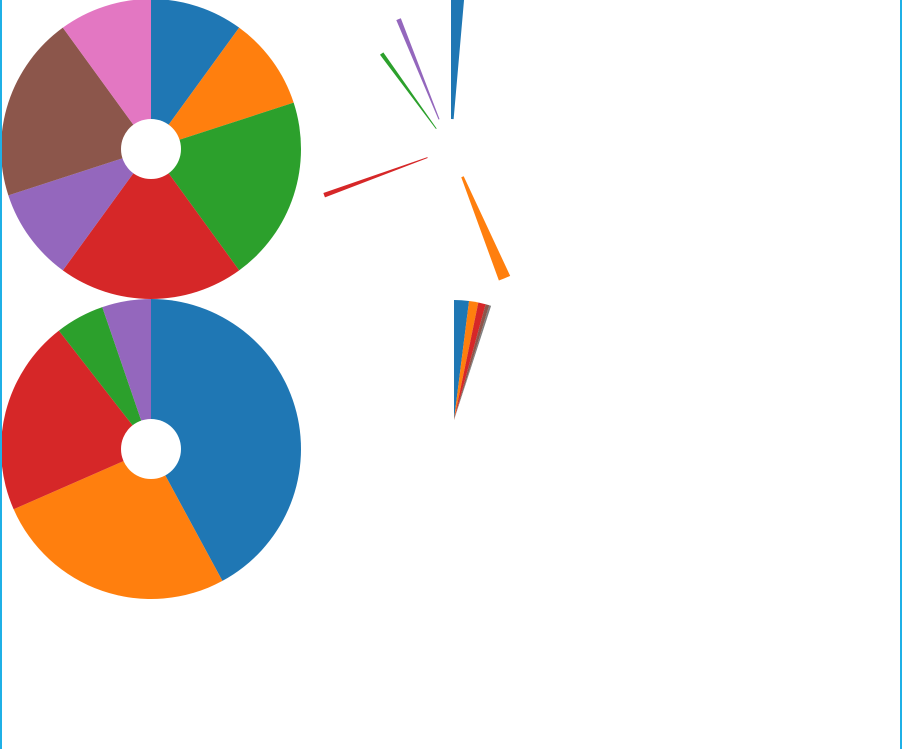  I want to click on donut-2-hole, so click(151, 449).